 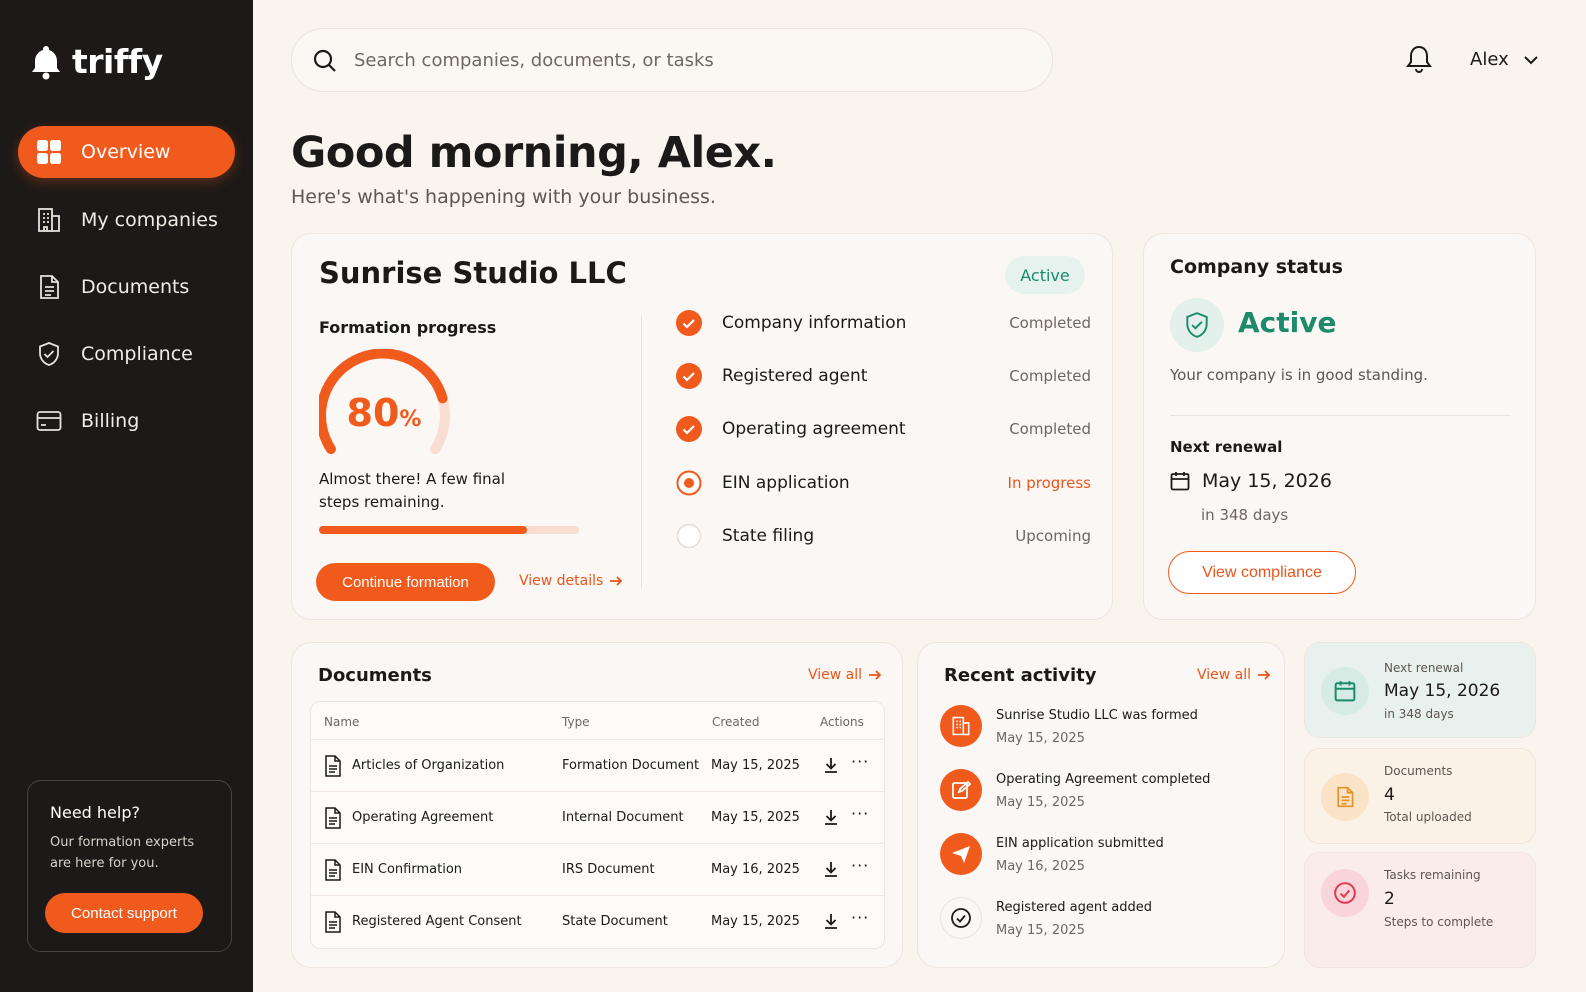 What do you see at coordinates (1105, 922) in the screenshot?
I see `activity-item: Registered agent added May 15, 2025` at bounding box center [1105, 922].